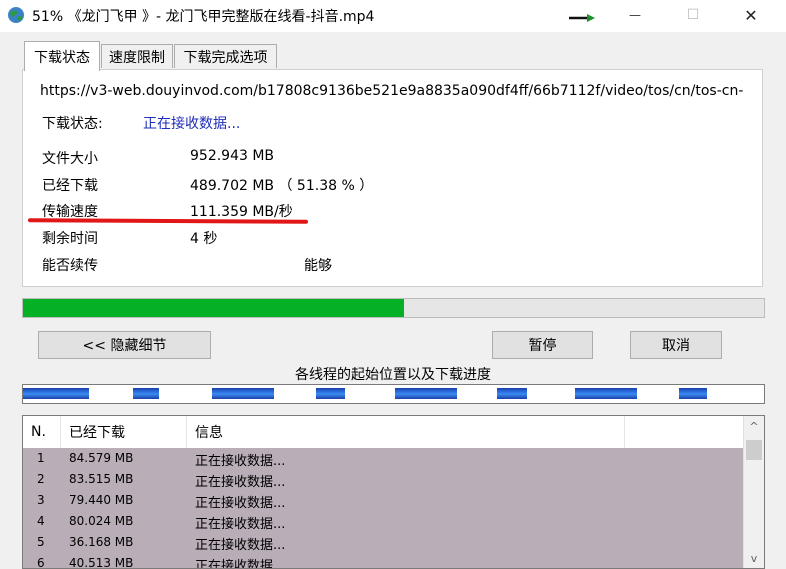 The image size is (786, 569). Describe the element at coordinates (41, 500) in the screenshot. I see `row-number: 3` at that location.